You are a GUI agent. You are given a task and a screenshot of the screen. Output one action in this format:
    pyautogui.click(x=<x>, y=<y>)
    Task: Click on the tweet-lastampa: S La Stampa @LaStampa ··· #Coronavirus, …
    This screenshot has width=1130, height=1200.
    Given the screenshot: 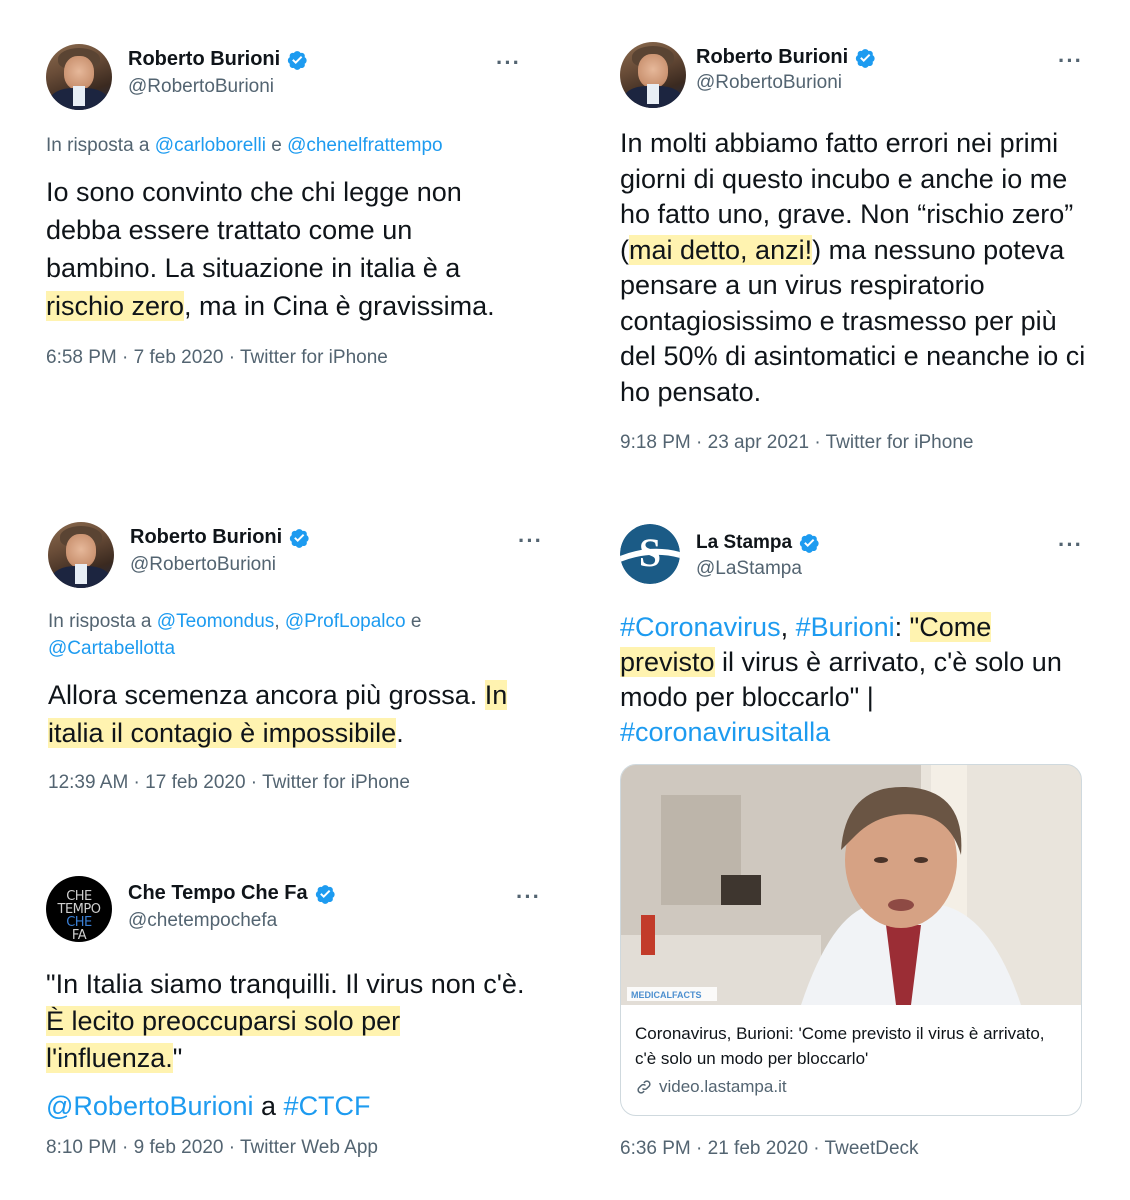 What is the action you would take?
    pyautogui.click(x=855, y=637)
    